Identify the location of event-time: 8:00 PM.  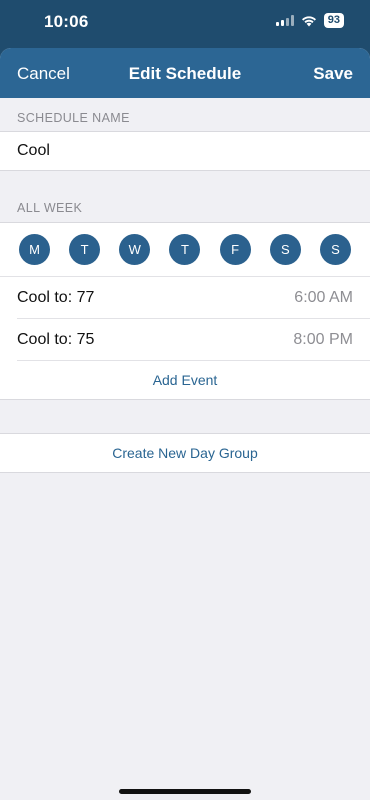
(323, 339).